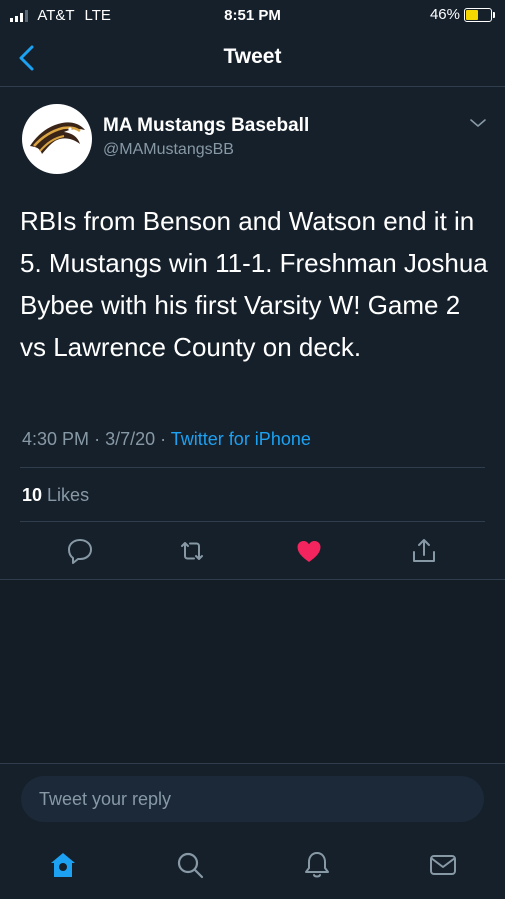  I want to click on notifications-icon, so click(317, 865).